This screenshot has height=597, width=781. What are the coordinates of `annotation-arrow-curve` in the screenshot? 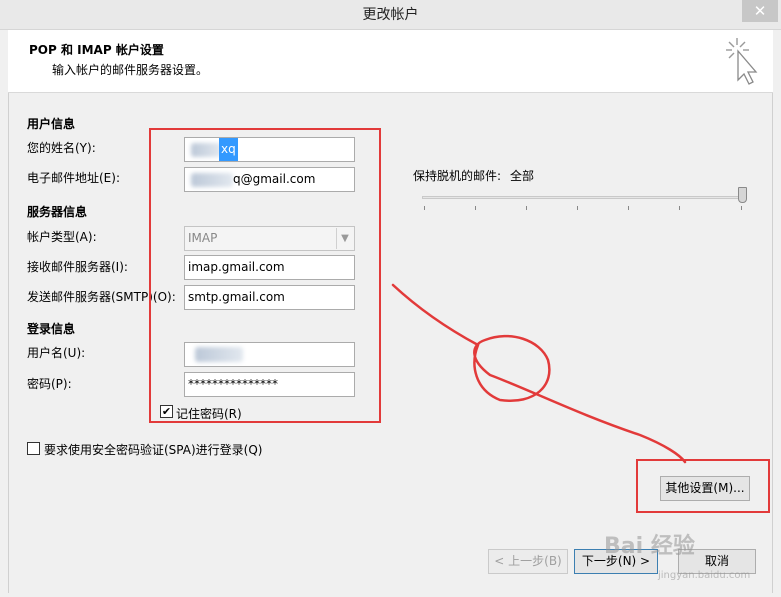 It's located at (539, 373).